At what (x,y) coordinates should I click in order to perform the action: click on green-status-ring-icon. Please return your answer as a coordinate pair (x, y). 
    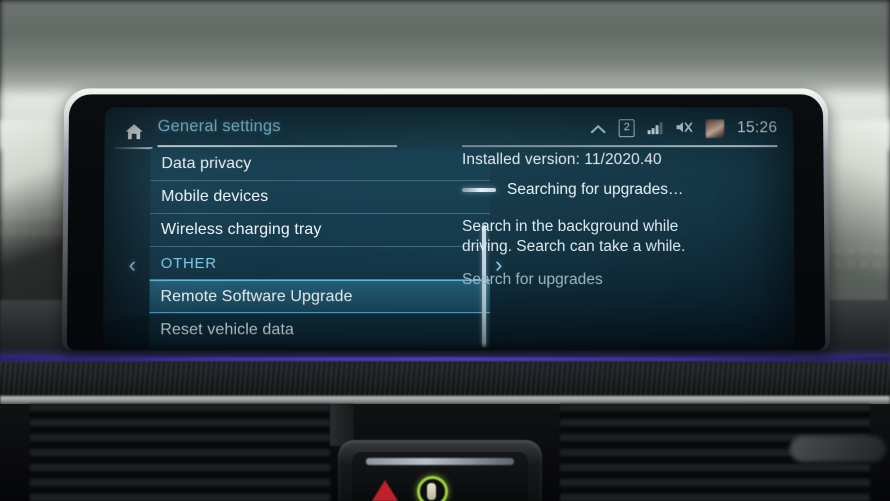
    Looking at the image, I should click on (432, 488).